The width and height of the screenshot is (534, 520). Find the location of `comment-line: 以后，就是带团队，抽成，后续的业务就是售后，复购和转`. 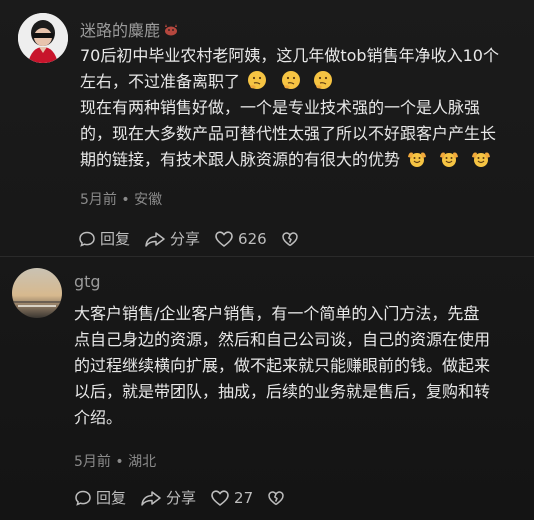

comment-line: 以后，就是带团队，抽成，后续的业务就是售后，复购和转 is located at coordinates (282, 391).